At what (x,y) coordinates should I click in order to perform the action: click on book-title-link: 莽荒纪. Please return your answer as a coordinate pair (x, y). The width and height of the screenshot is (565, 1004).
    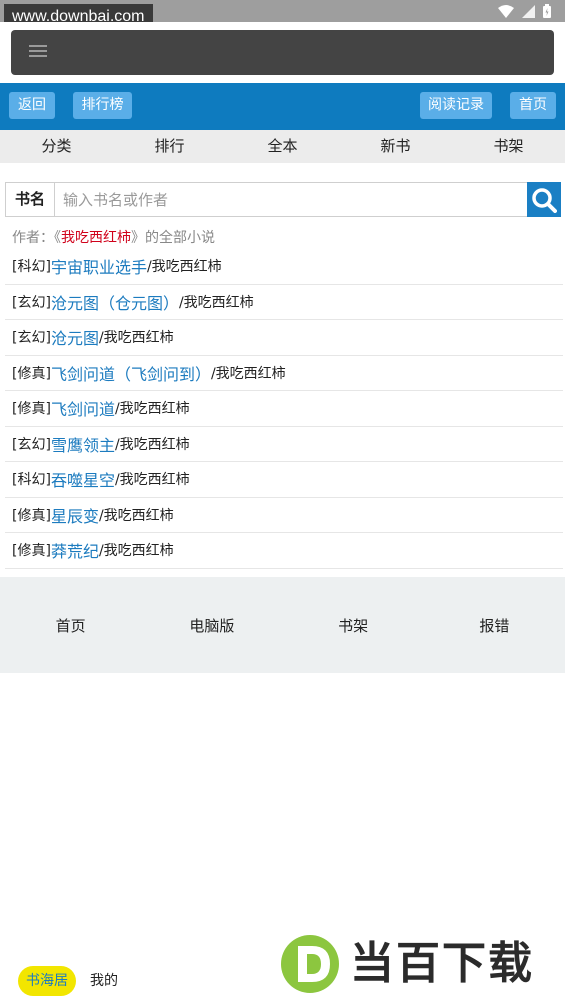
    Looking at the image, I should click on (75, 550).